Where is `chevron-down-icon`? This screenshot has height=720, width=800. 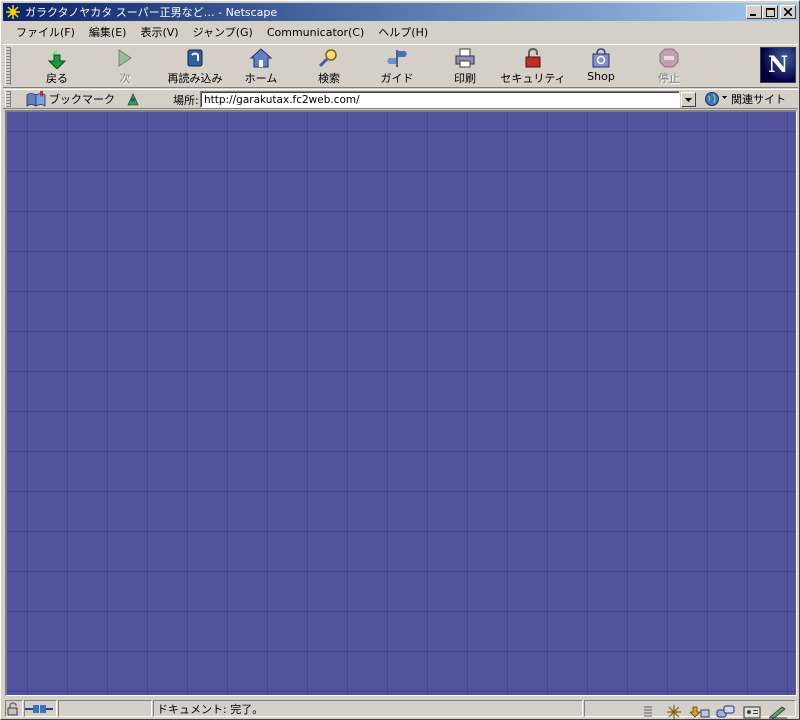
chevron-down-icon is located at coordinates (688, 99).